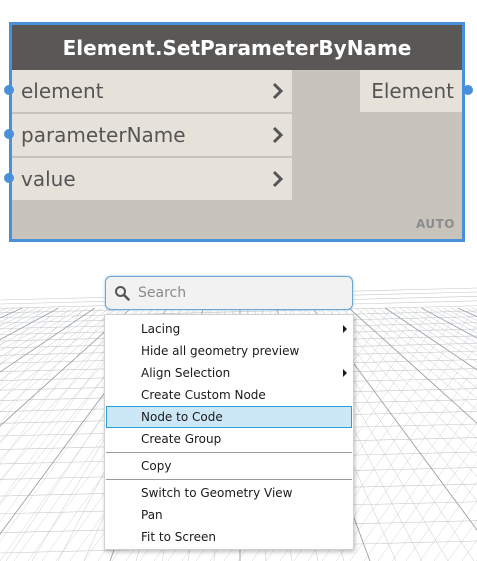 This screenshot has width=477, height=561. I want to click on menu-item-label: Copy, so click(156, 466).